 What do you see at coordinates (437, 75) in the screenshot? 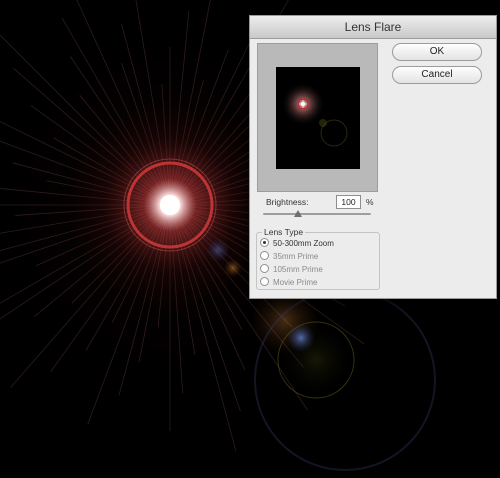
I see `cancel-button: Cancel` at bounding box center [437, 75].